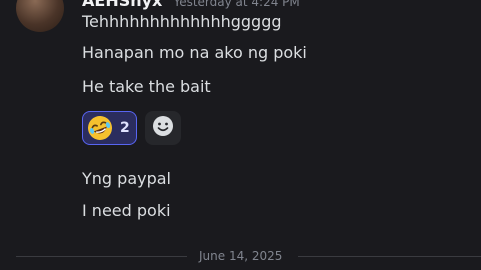  Describe the element at coordinates (122, 5) in the screenshot. I see `username: AEHSnyx` at that location.